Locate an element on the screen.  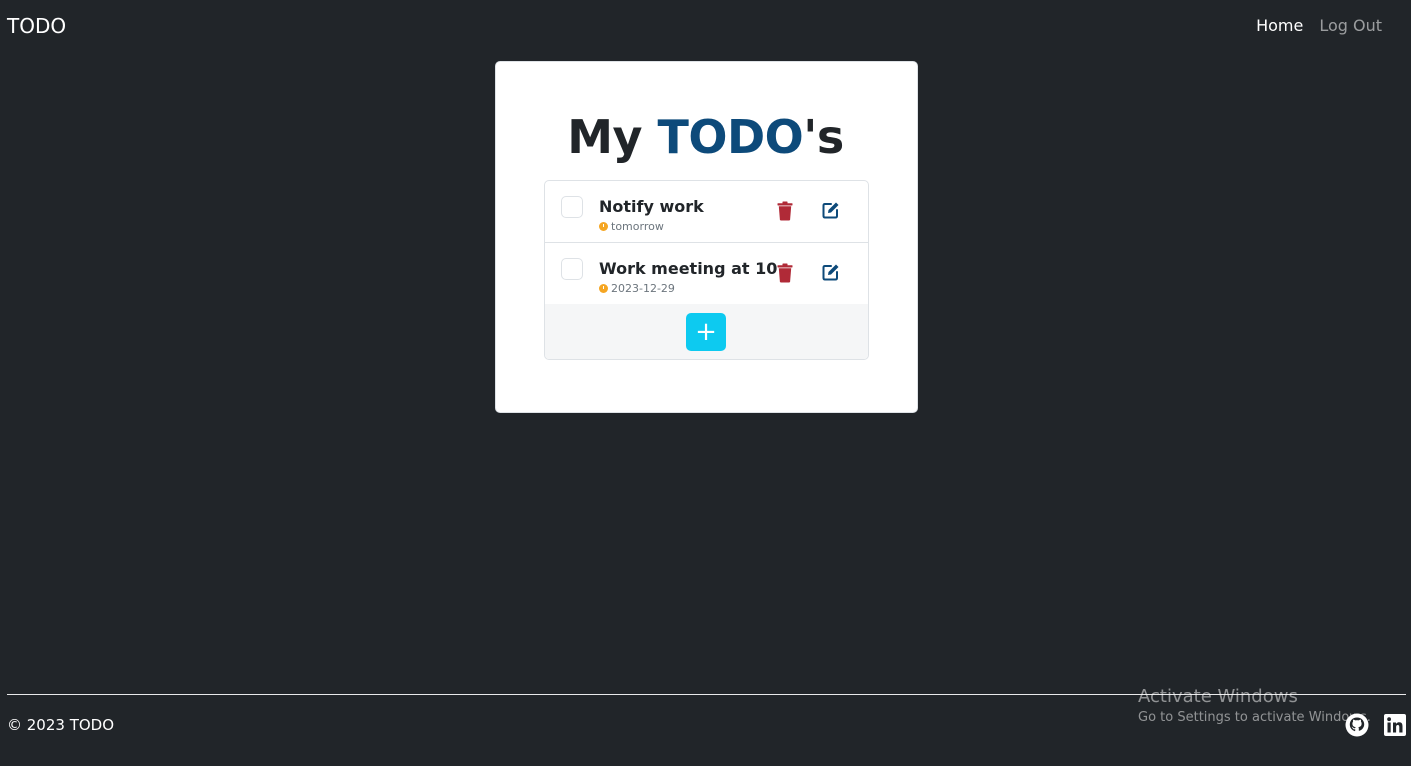
todo-item: Notify work tomorrow is located at coordinates (706, 212).